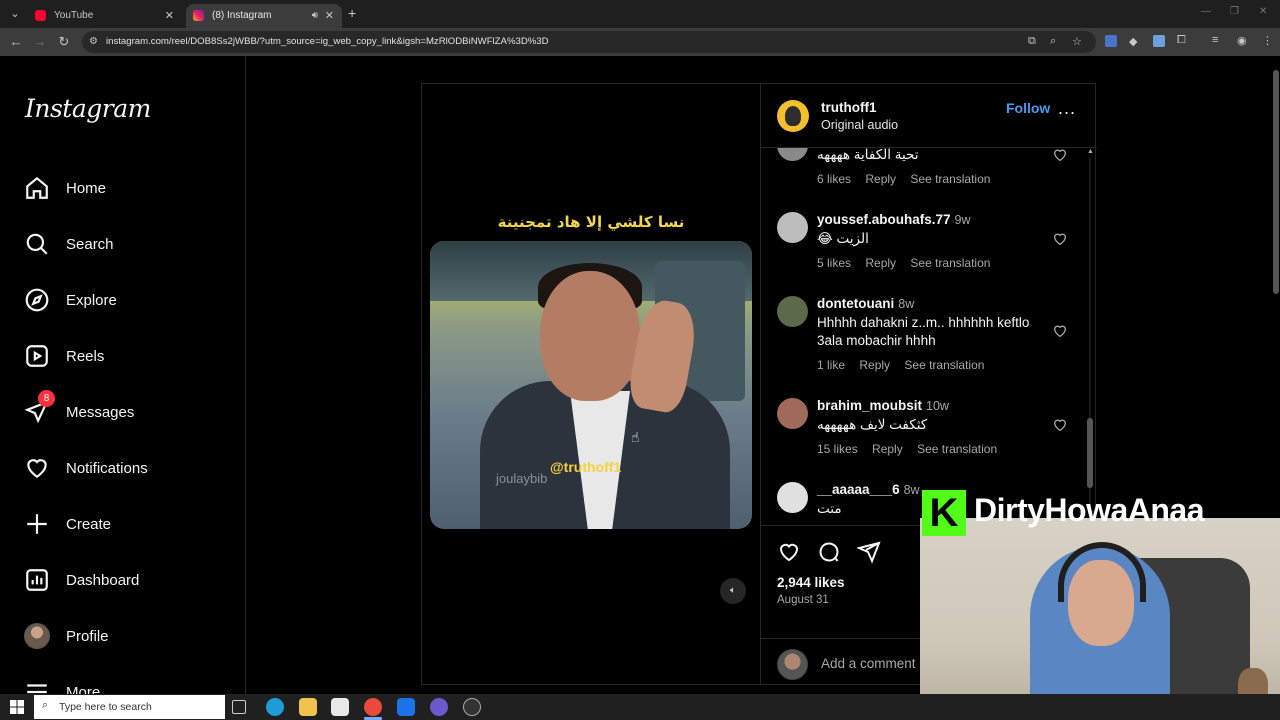 This screenshot has height=720, width=1280. What do you see at coordinates (17, 707) in the screenshot?
I see `windows-start-icon` at bounding box center [17, 707].